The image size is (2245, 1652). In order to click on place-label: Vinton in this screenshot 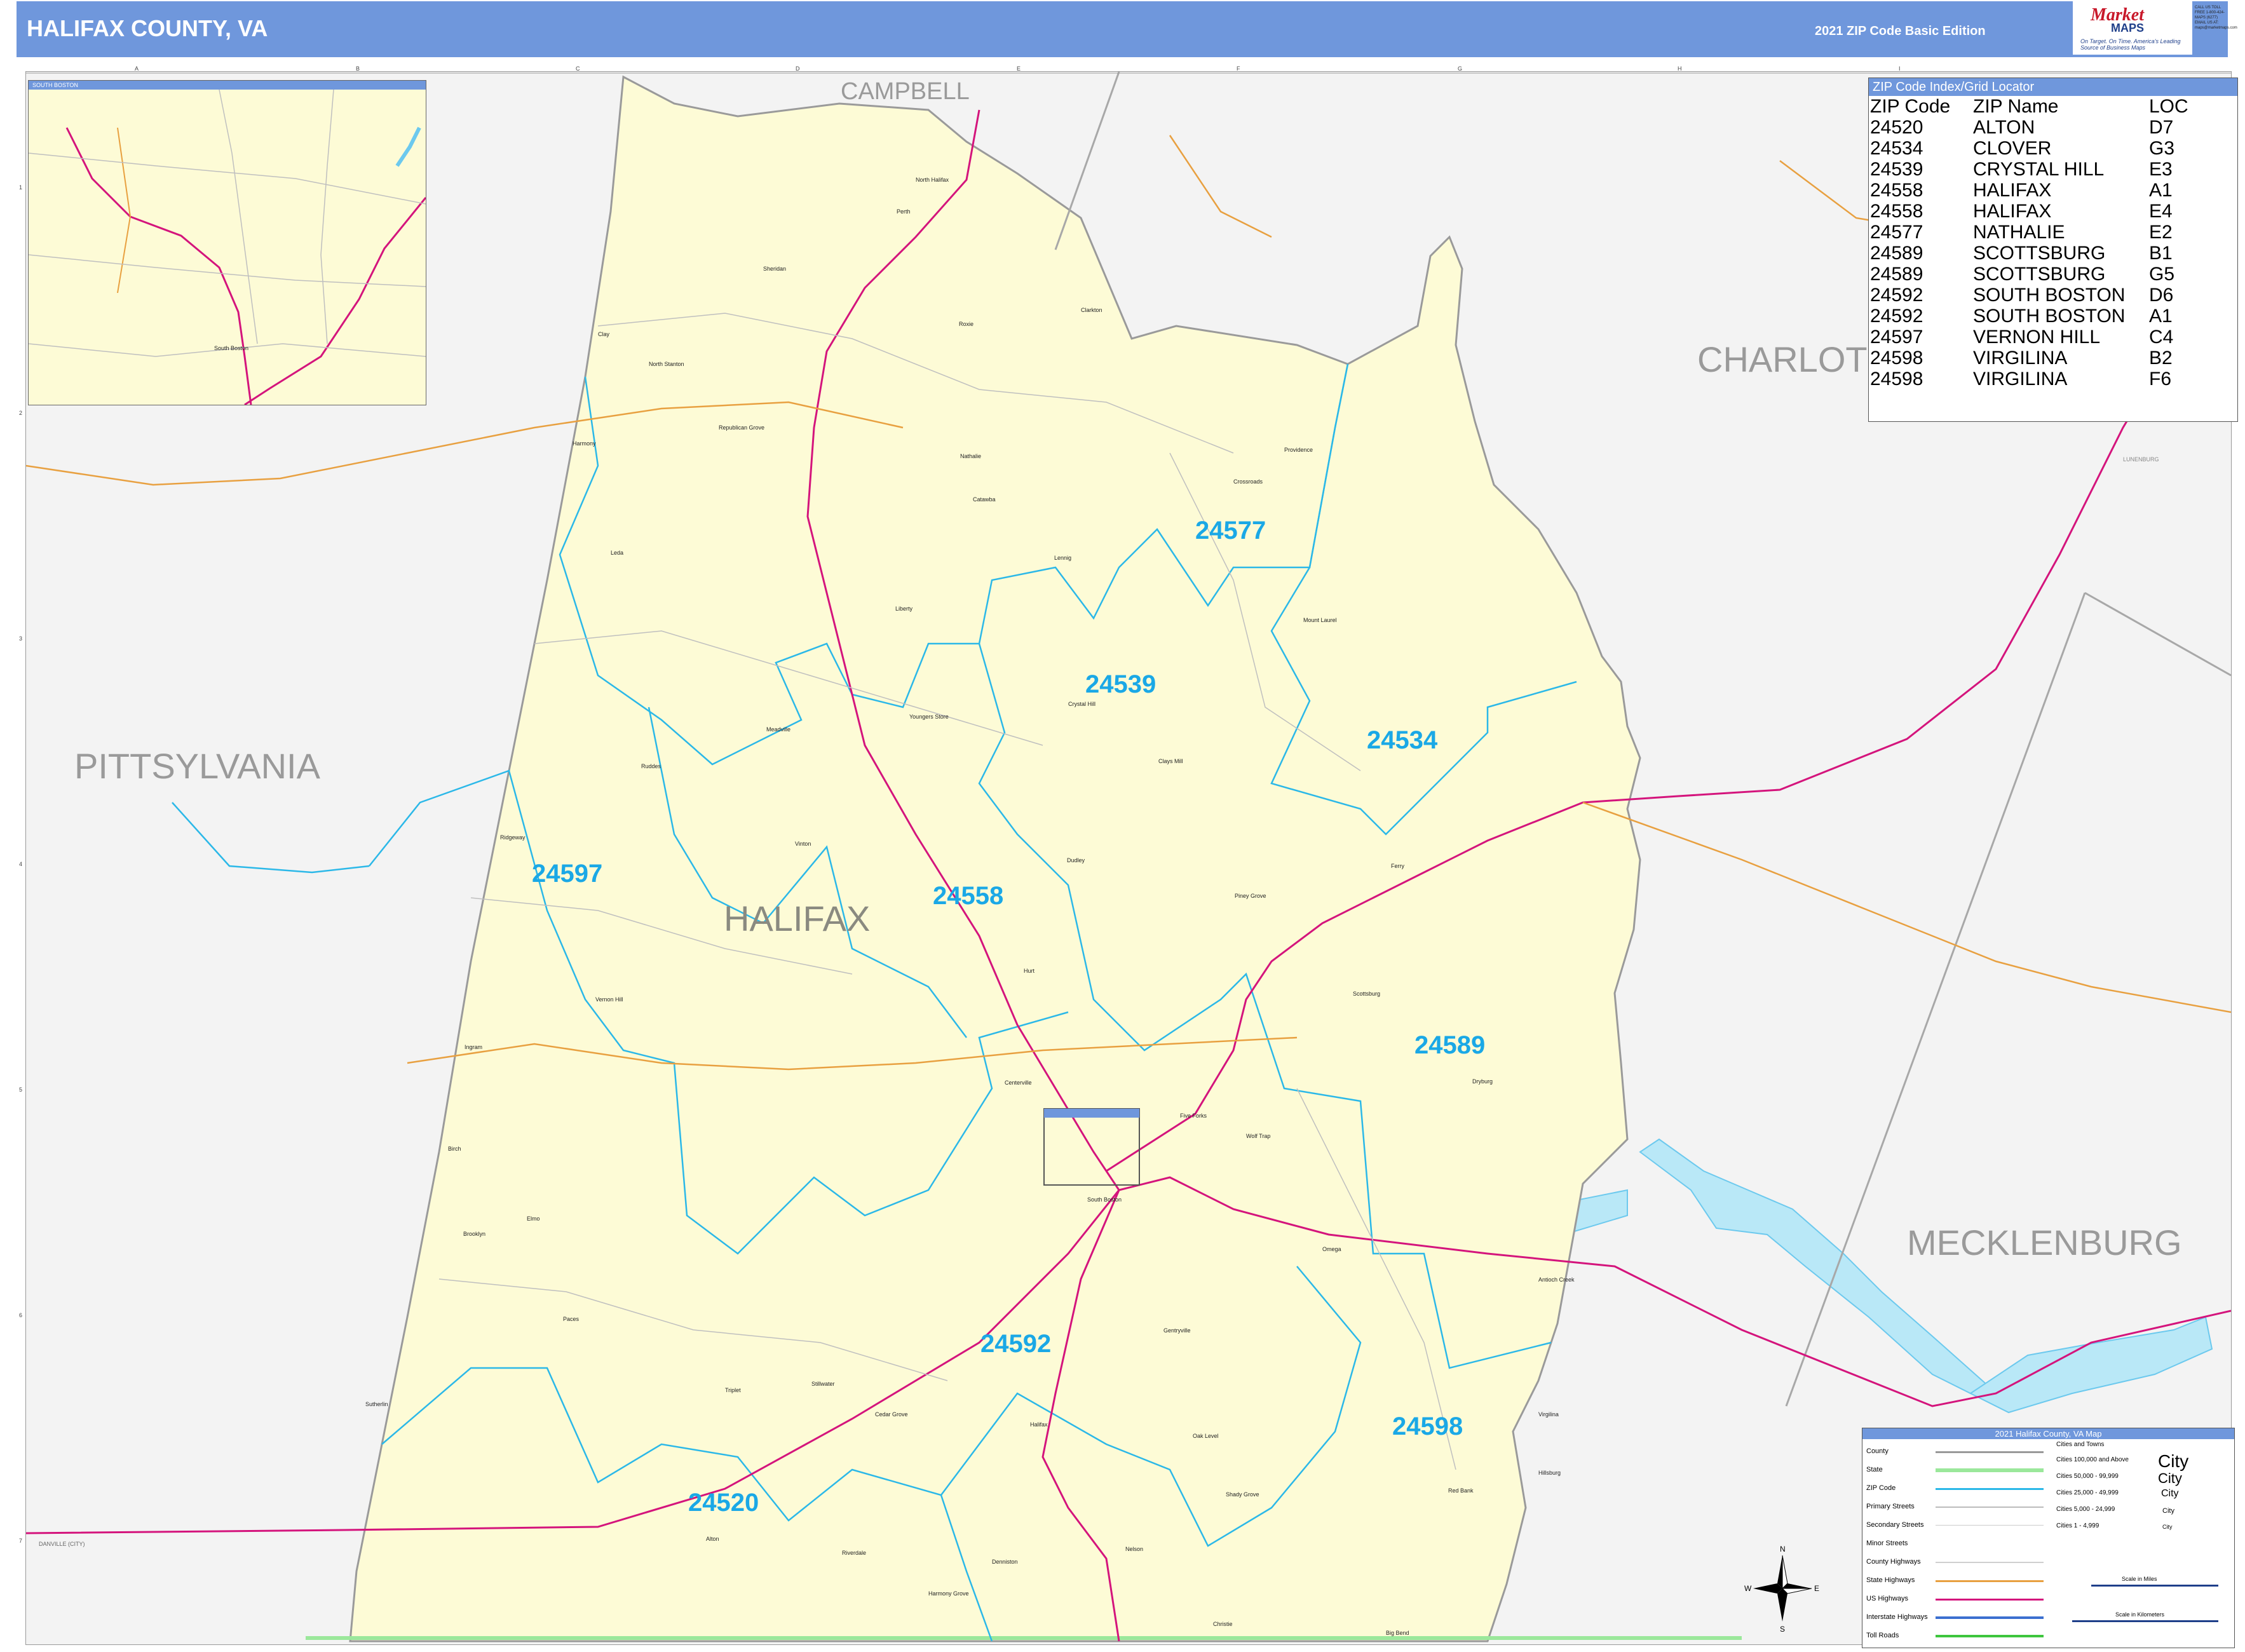, I will do `click(803, 844)`.